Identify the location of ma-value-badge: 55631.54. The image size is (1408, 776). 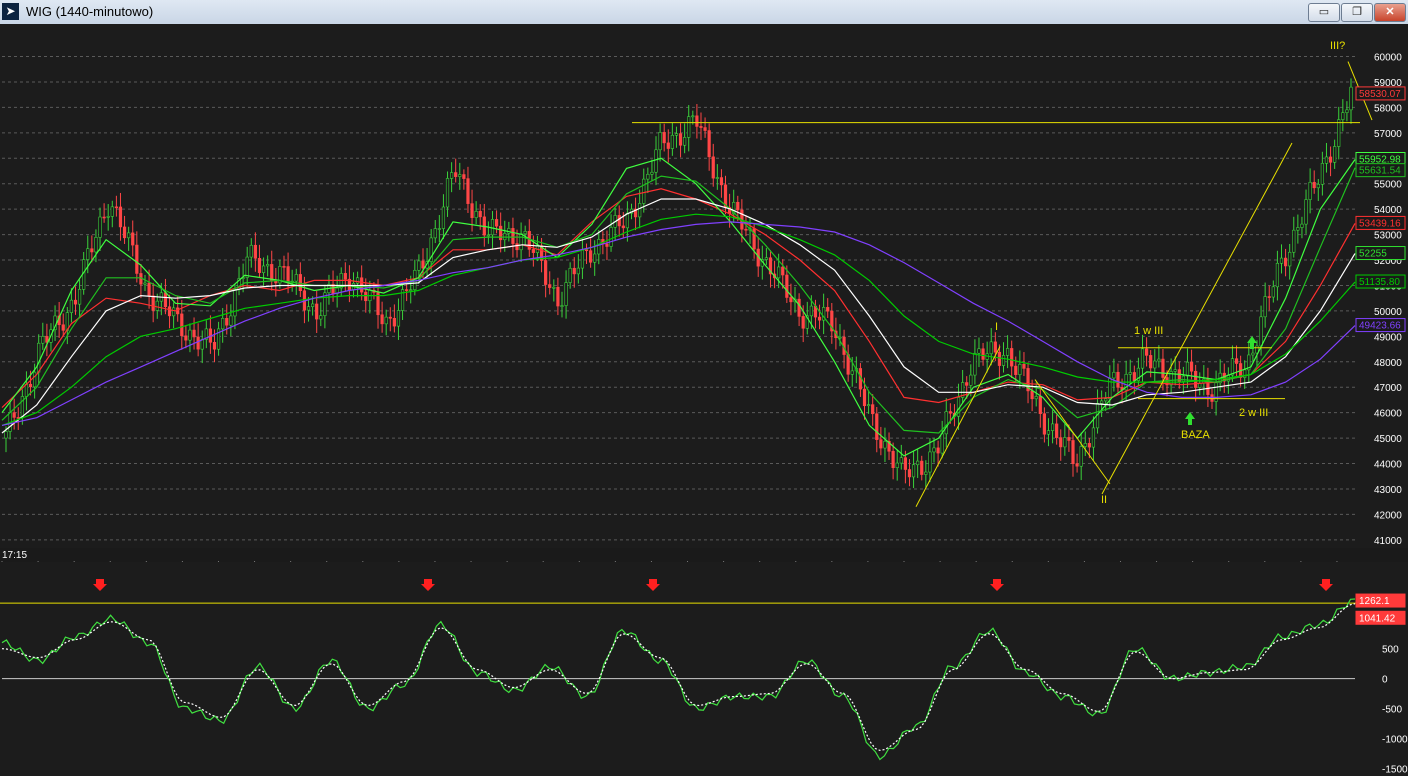
(1380, 171).